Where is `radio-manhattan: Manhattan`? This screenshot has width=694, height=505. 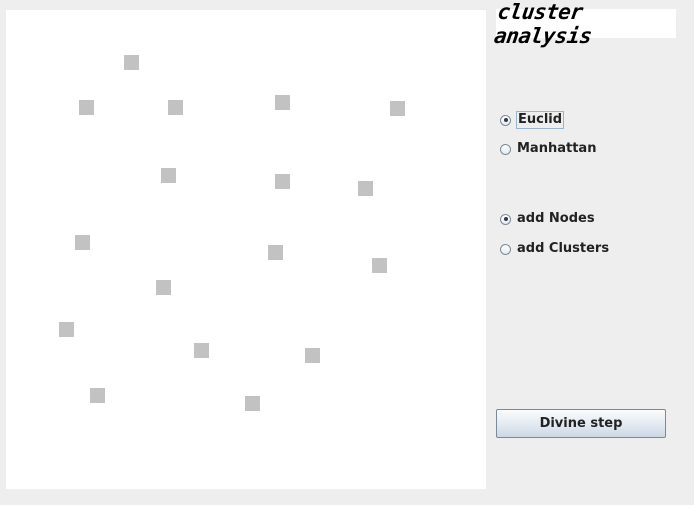 radio-manhattan: Manhattan is located at coordinates (548, 149).